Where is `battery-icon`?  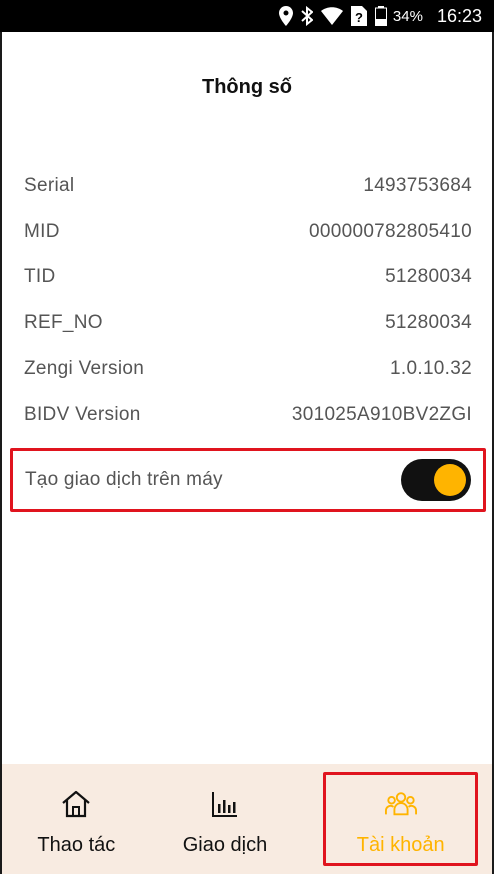
battery-icon is located at coordinates (380, 16).